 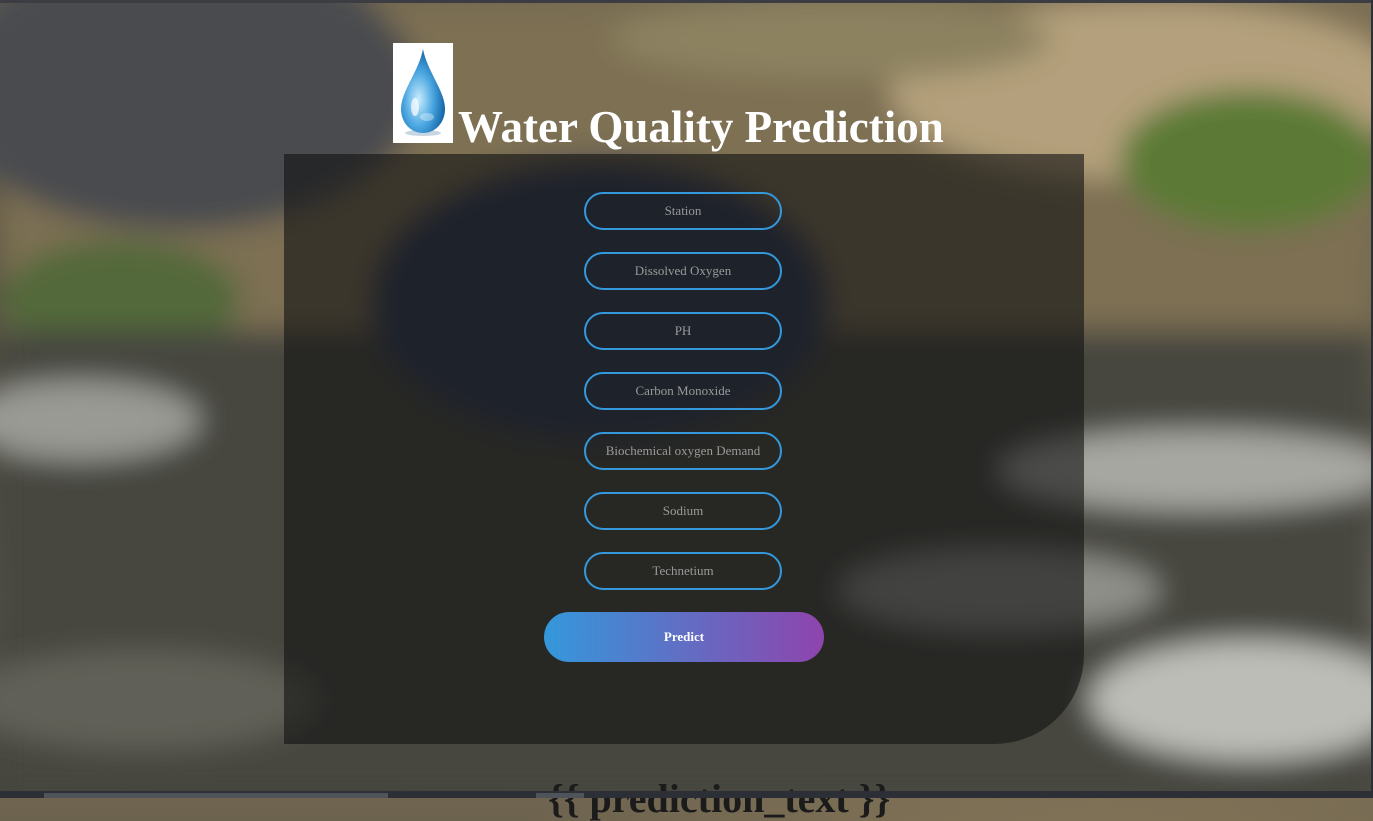 I want to click on sodium-input, so click(x=683, y=511).